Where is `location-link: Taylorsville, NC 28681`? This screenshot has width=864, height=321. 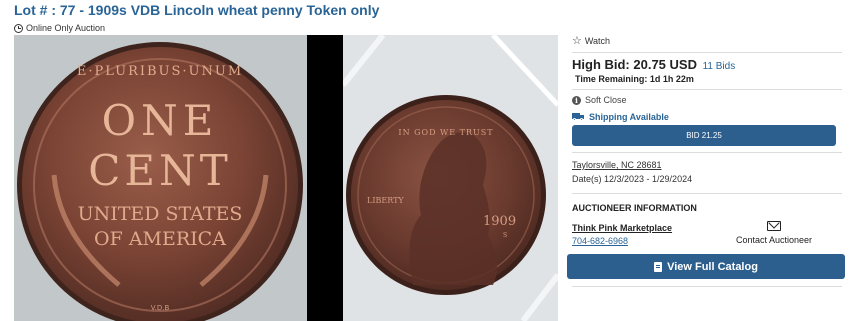 location-link: Taylorsville, NC 28681 is located at coordinates (617, 165).